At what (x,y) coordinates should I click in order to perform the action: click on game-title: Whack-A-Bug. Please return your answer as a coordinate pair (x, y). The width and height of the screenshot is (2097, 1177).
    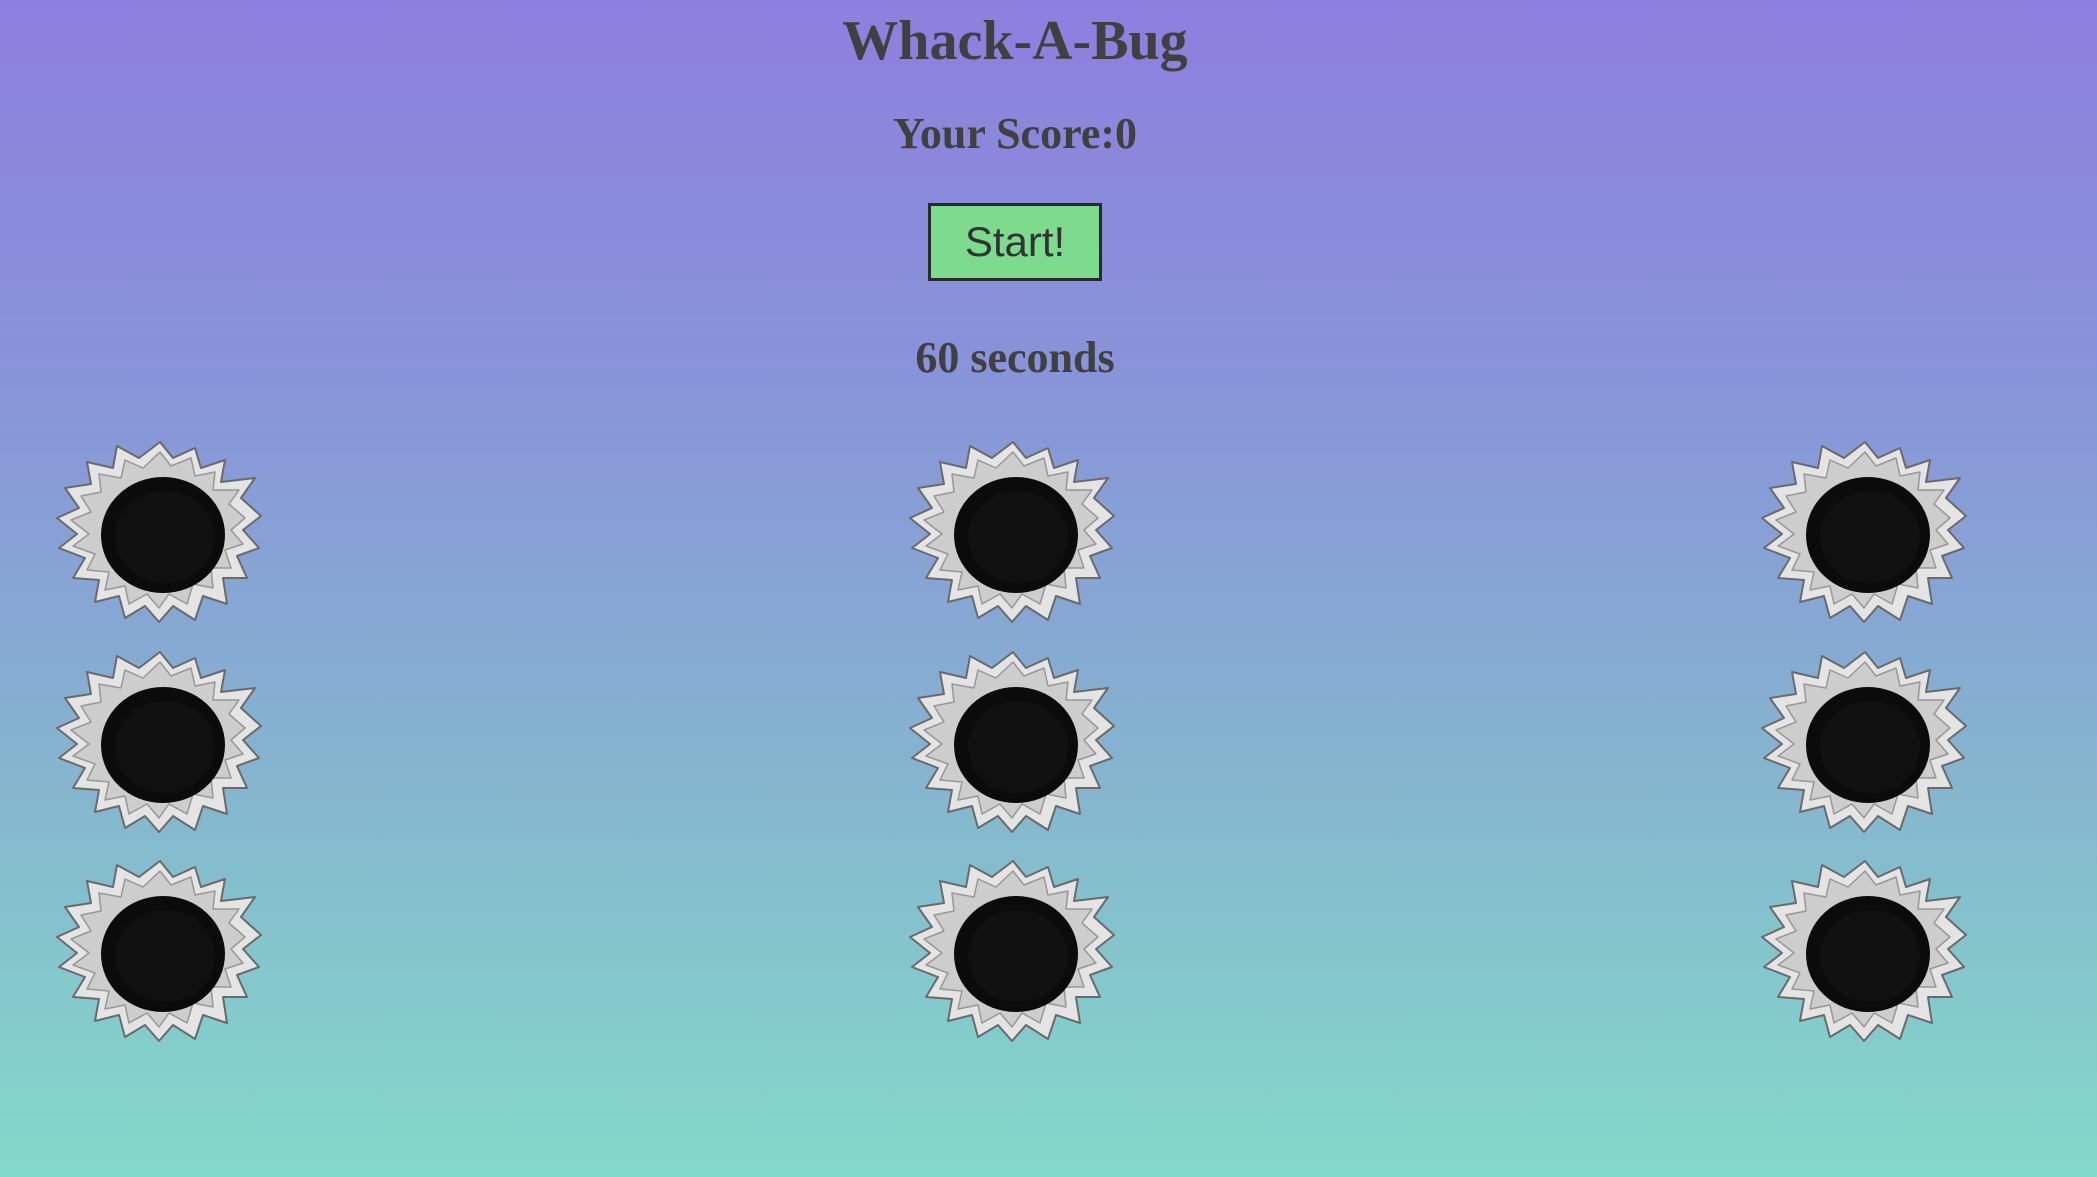
    Looking at the image, I should click on (1015, 41).